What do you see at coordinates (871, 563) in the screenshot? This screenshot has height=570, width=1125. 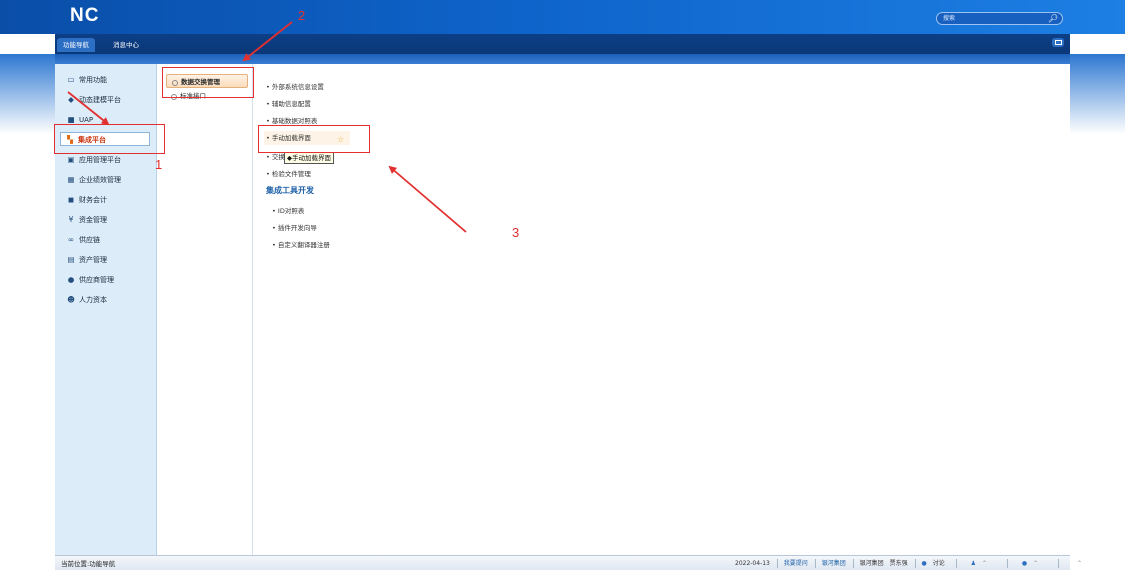 I see `org-name: 银河集团` at bounding box center [871, 563].